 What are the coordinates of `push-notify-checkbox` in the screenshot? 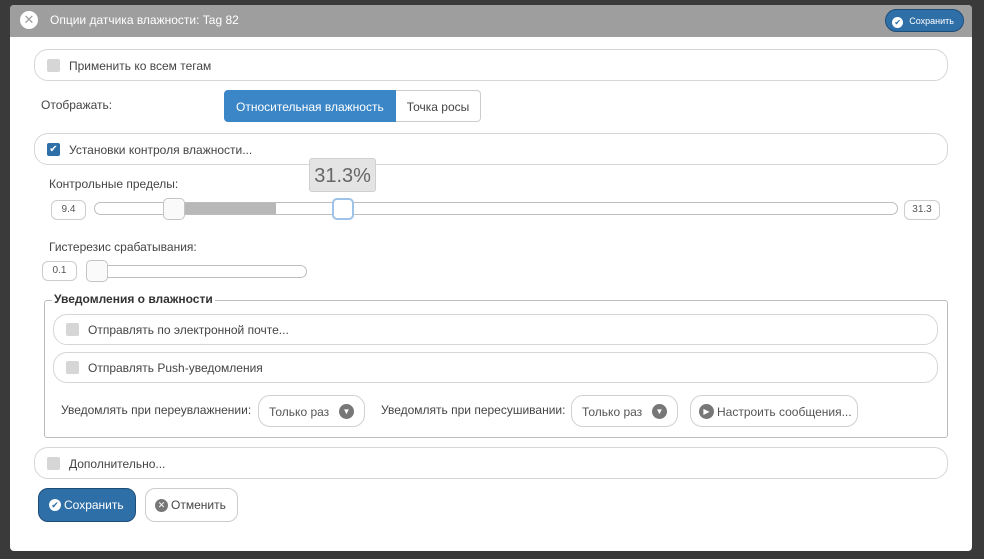 It's located at (72, 367).